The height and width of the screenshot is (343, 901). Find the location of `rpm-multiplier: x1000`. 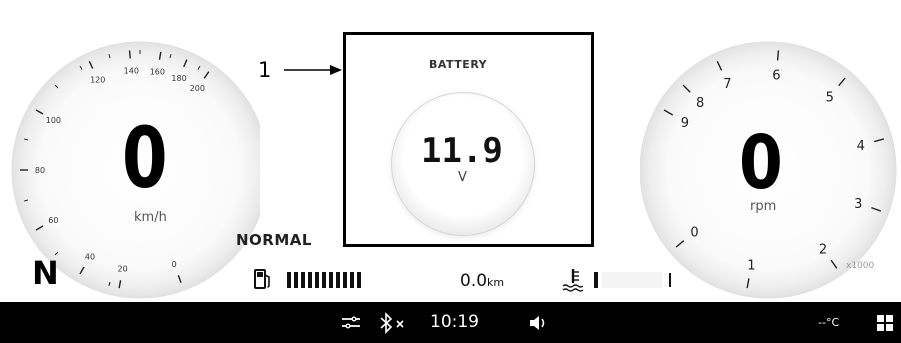

rpm-multiplier: x1000 is located at coordinates (860, 266).